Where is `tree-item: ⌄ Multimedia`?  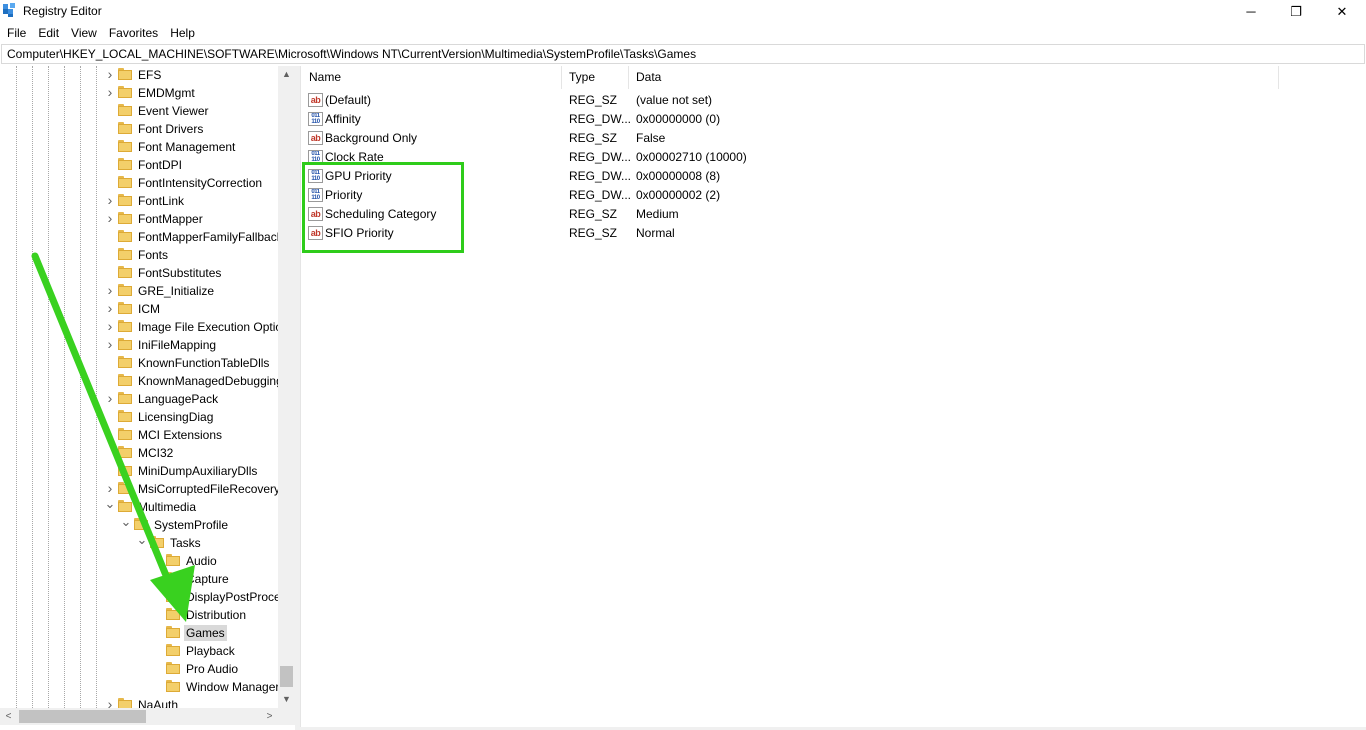 tree-item: ⌄ Multimedia is located at coordinates (139, 506).